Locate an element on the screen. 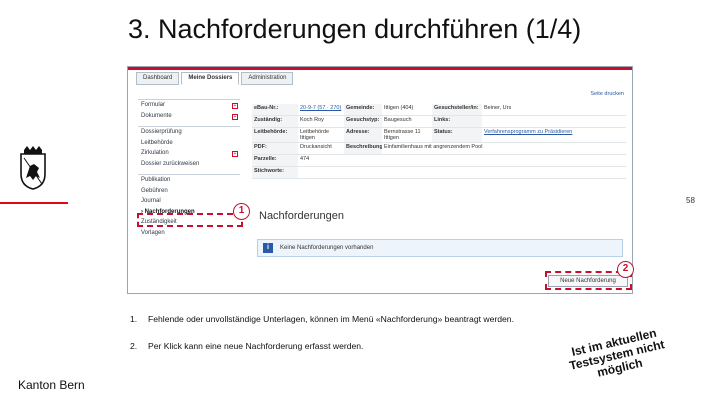 Image resolution: width=720 pixels, height=405 pixels. detail-key: Stichworte: is located at coordinates (275, 172).